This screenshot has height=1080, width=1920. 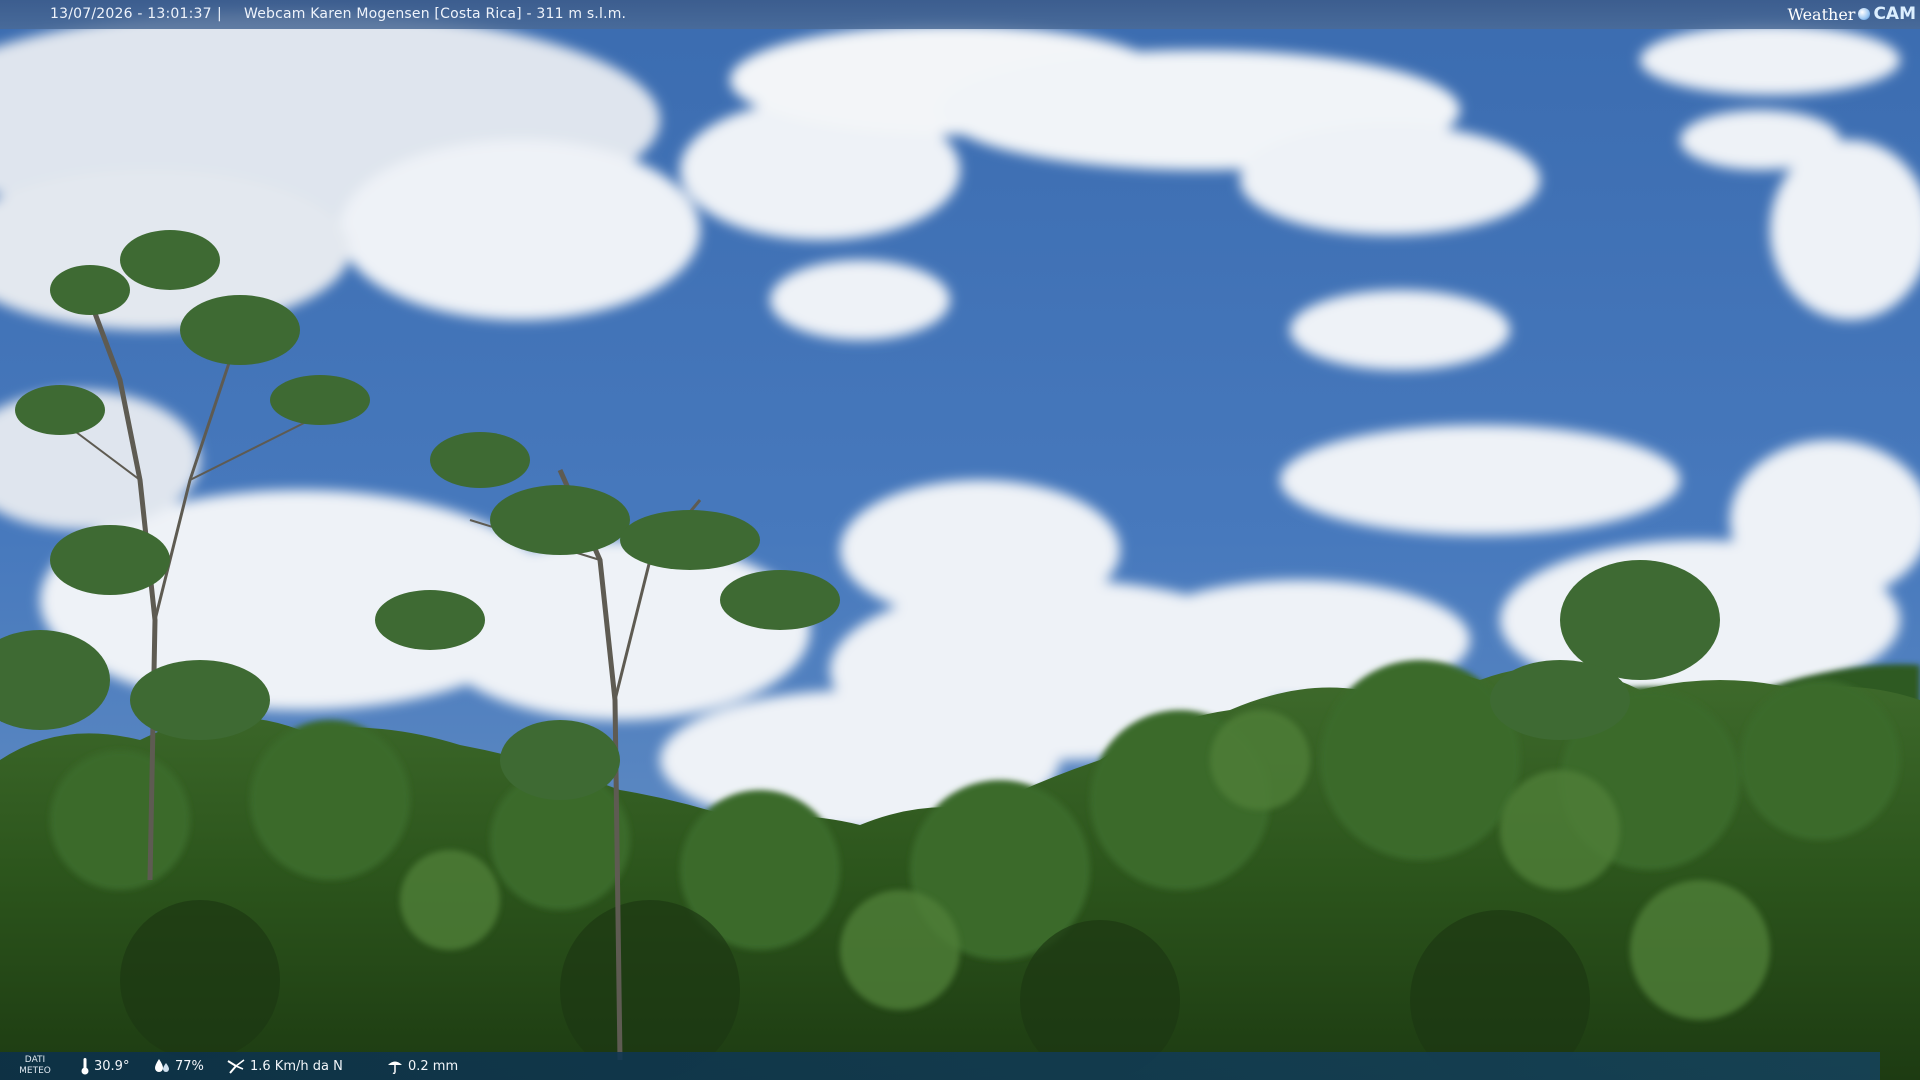 What do you see at coordinates (433, 1066) in the screenshot?
I see `rain-value: 0.2 mm` at bounding box center [433, 1066].